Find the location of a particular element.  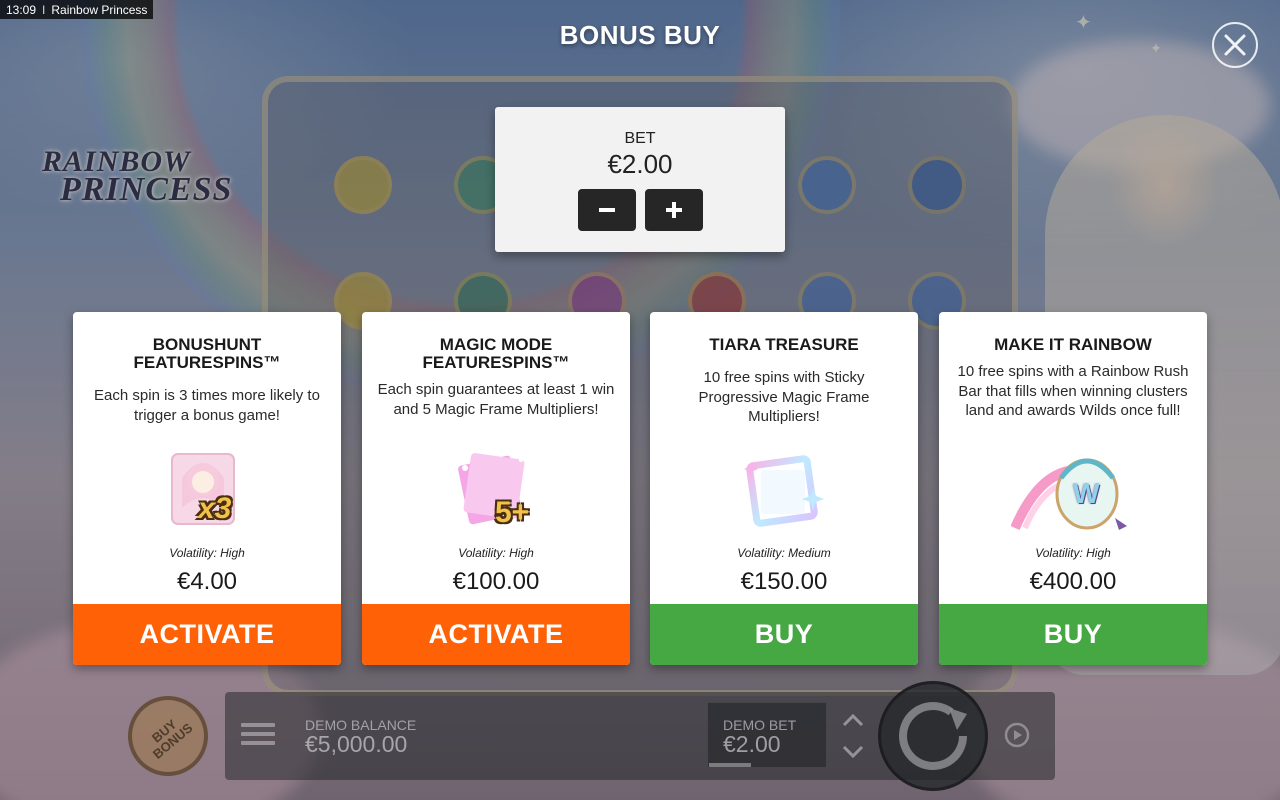

chevron-down-icon is located at coordinates (853, 752).